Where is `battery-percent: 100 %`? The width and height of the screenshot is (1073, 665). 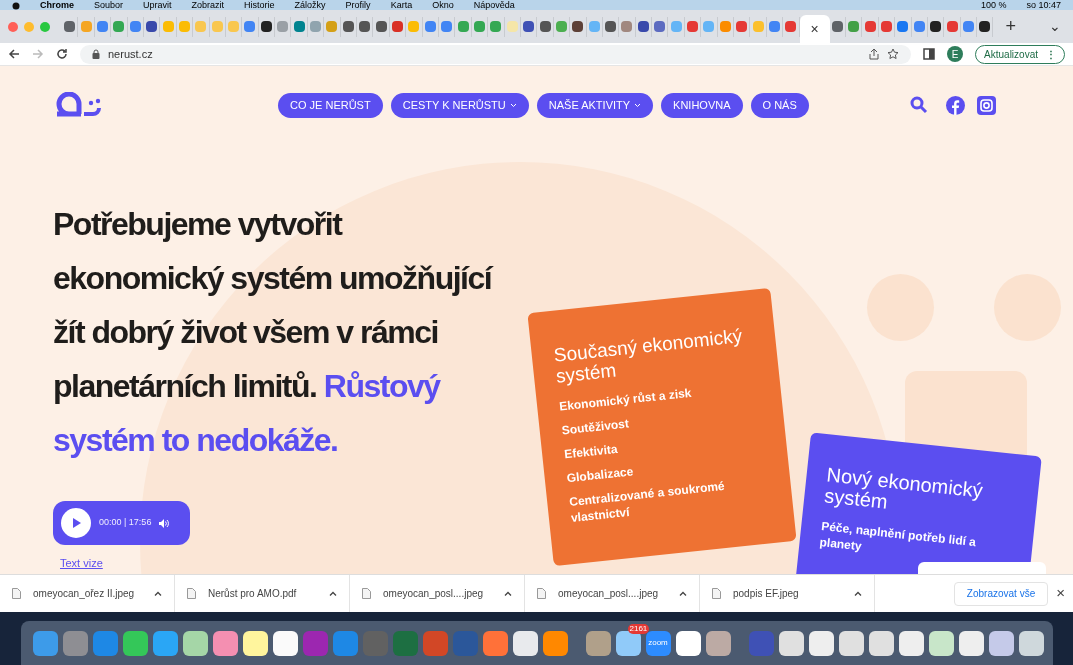 battery-percent: 100 % is located at coordinates (993, 5).